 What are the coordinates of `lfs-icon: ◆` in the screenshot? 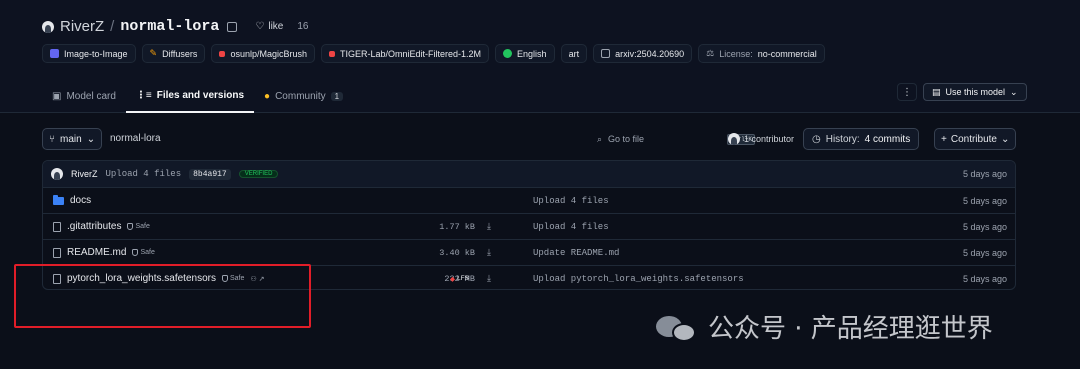 It's located at (452, 279).